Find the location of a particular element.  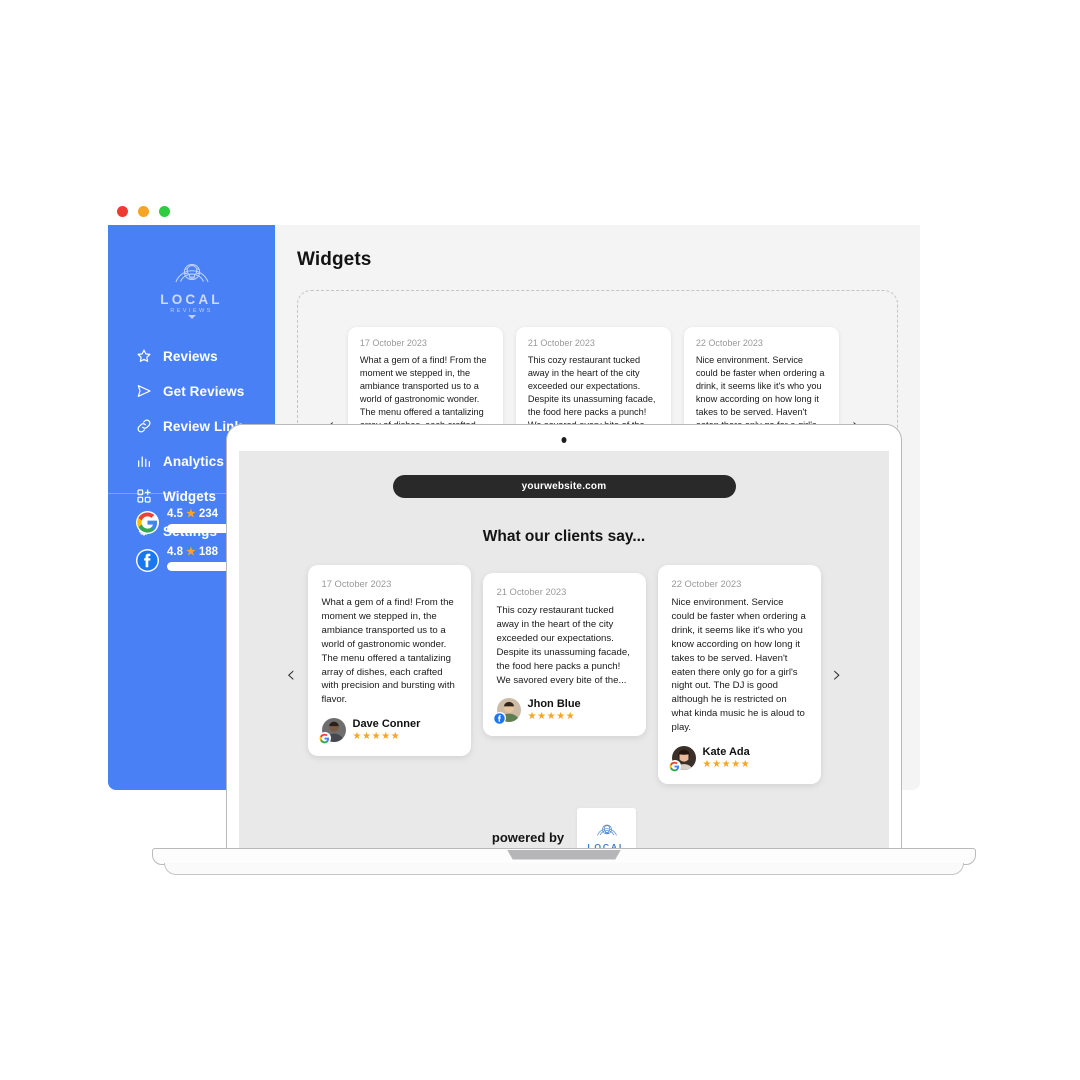

sidebar-item-label: Get Reviews is located at coordinates (204, 391).